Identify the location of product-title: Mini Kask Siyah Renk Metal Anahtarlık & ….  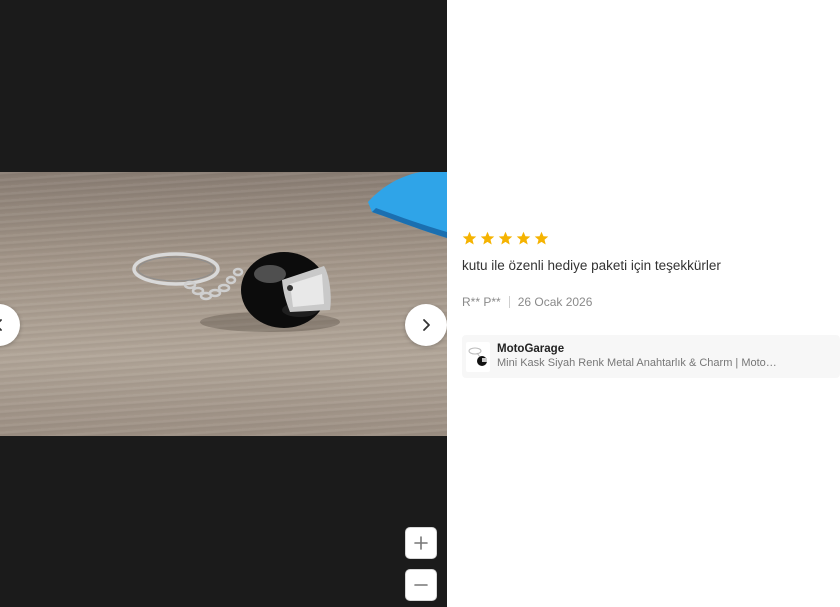
(642, 363).